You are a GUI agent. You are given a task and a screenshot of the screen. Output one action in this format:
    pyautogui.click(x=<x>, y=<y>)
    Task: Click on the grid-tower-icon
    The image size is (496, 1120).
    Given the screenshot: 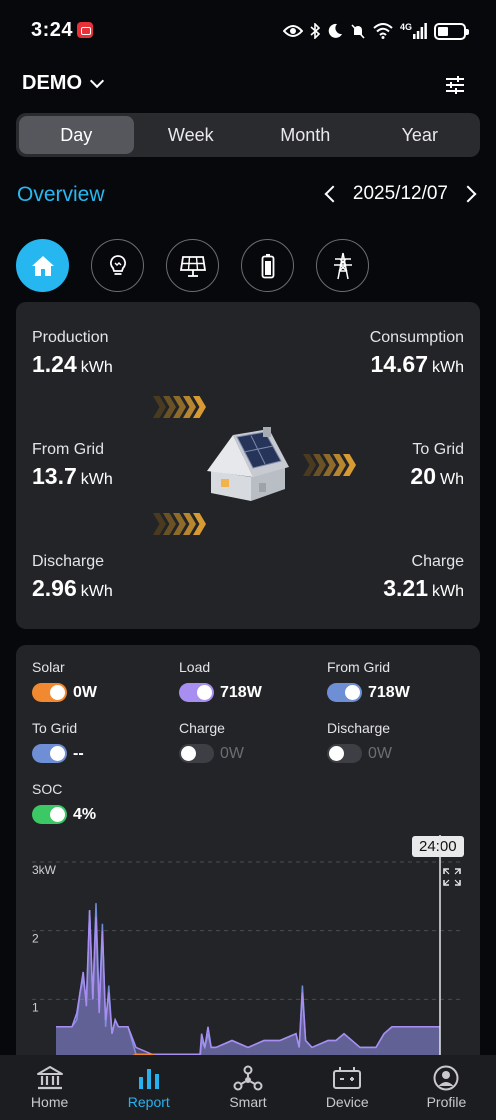 What is the action you would take?
    pyautogui.click(x=342, y=265)
    